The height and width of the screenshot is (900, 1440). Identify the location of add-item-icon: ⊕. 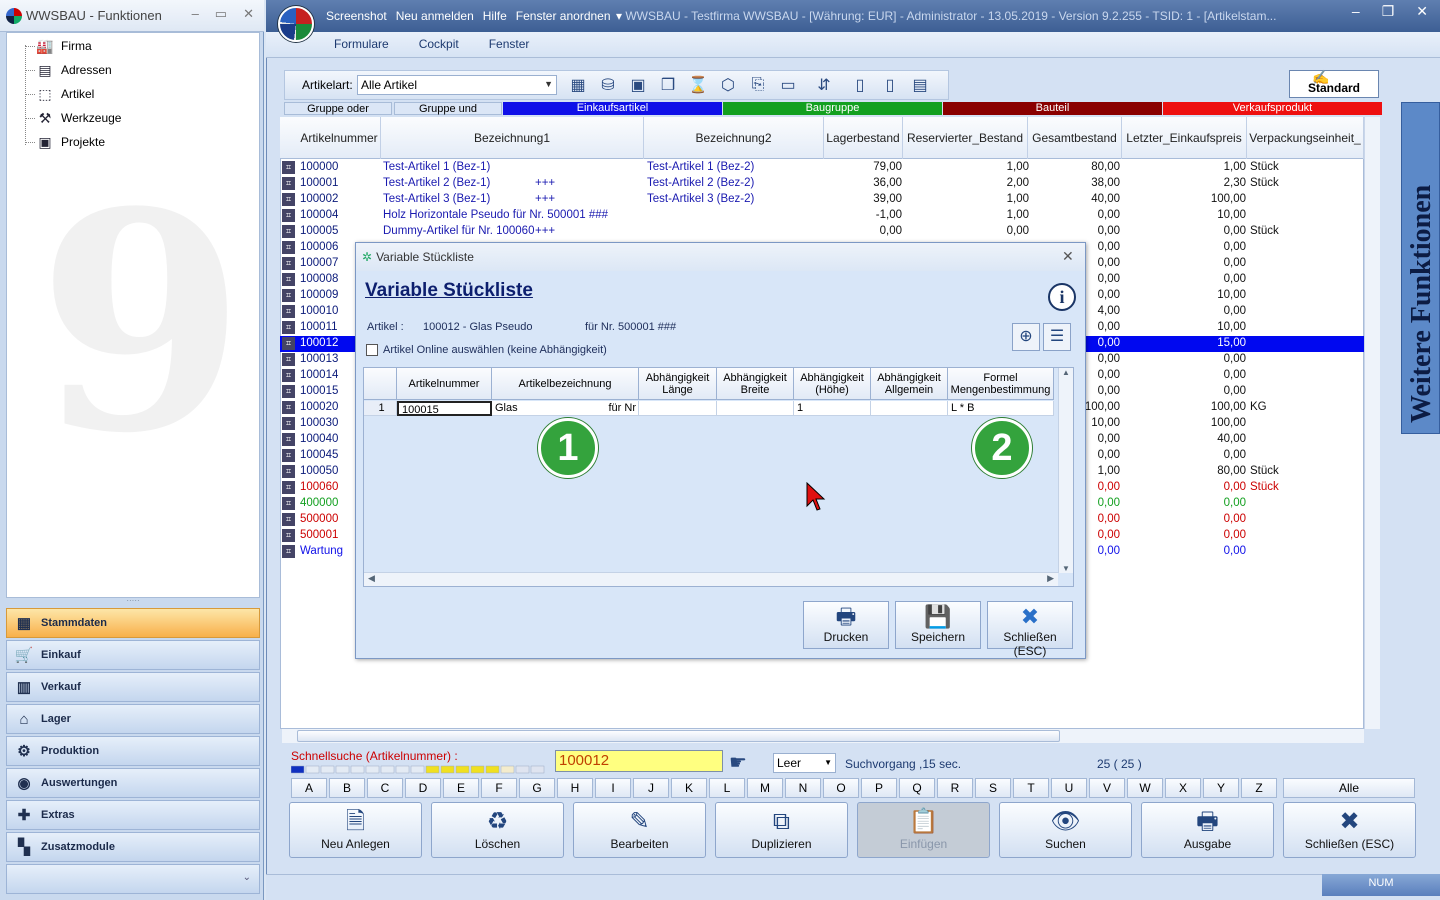
(1026, 337).